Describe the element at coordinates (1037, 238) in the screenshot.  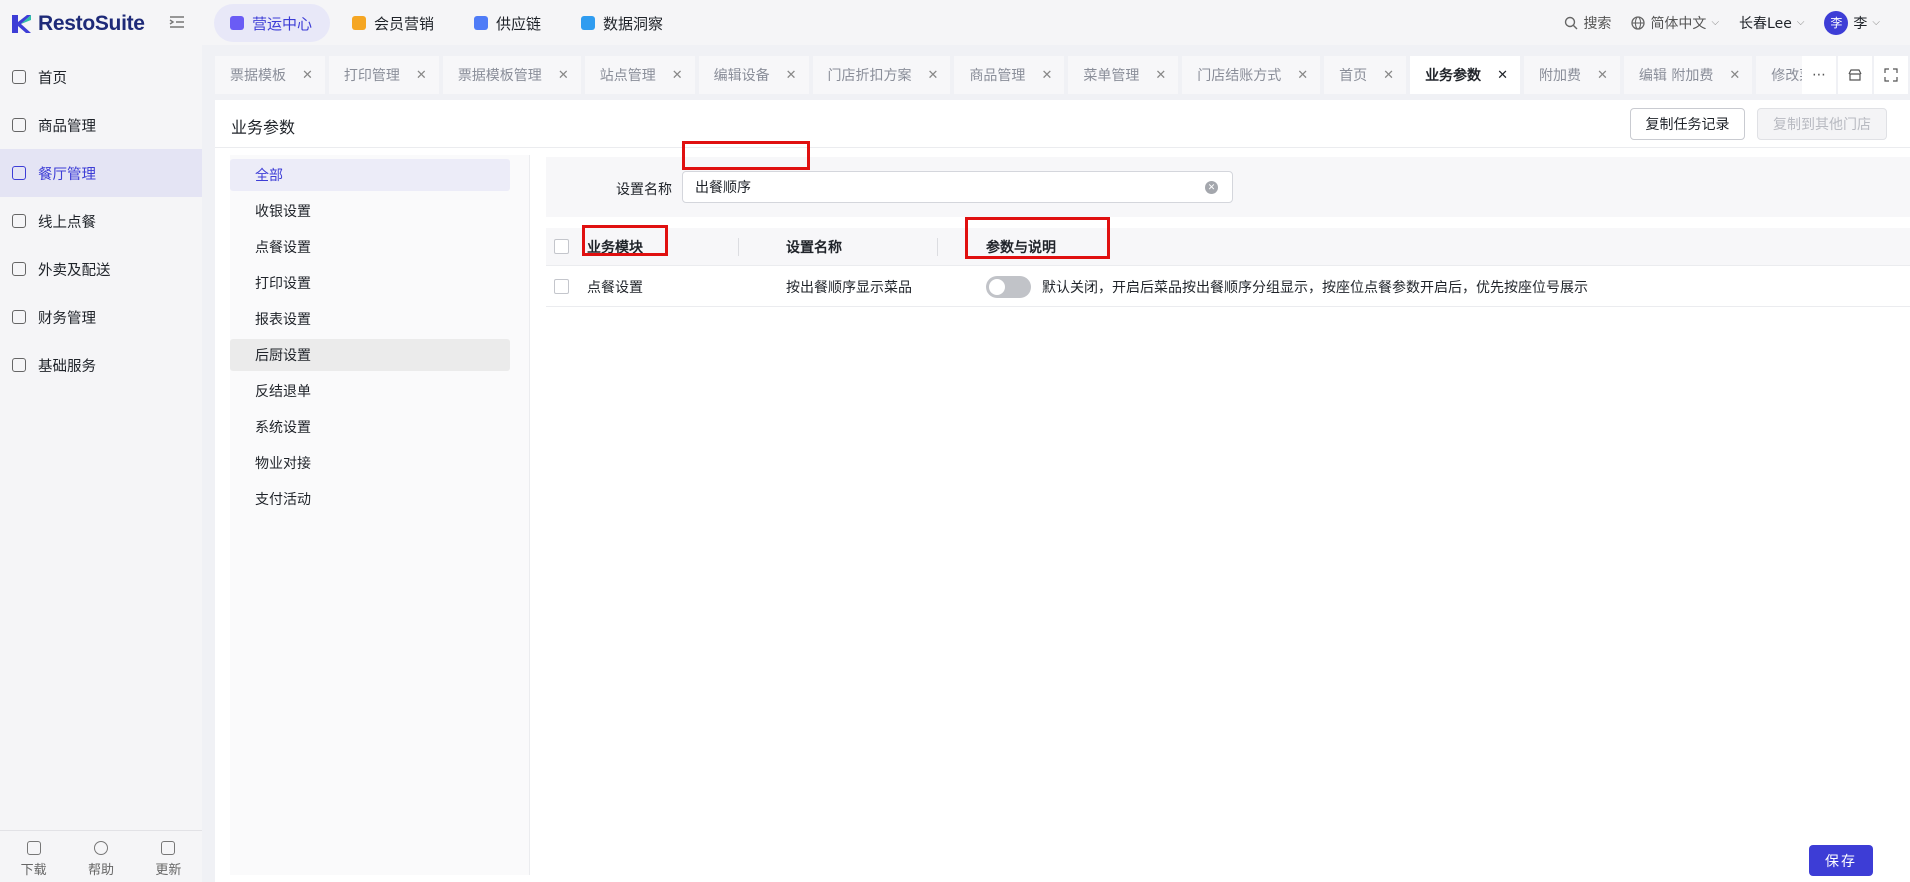
I see `highlight-box-toggle` at that location.